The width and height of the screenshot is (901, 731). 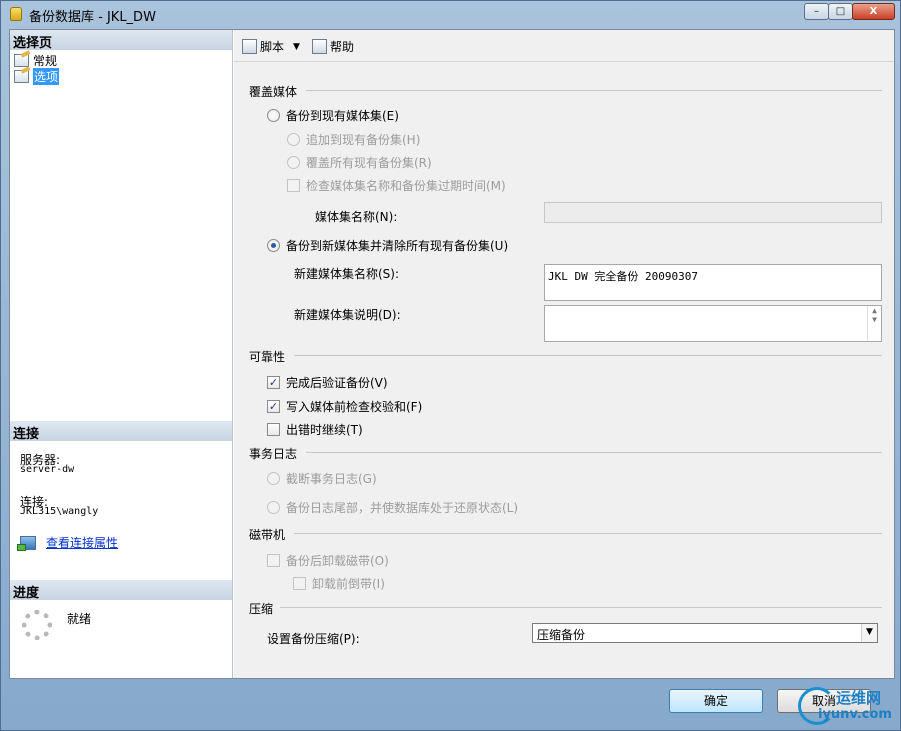 What do you see at coordinates (46, 76) in the screenshot?
I see `page-label-options: 选项` at bounding box center [46, 76].